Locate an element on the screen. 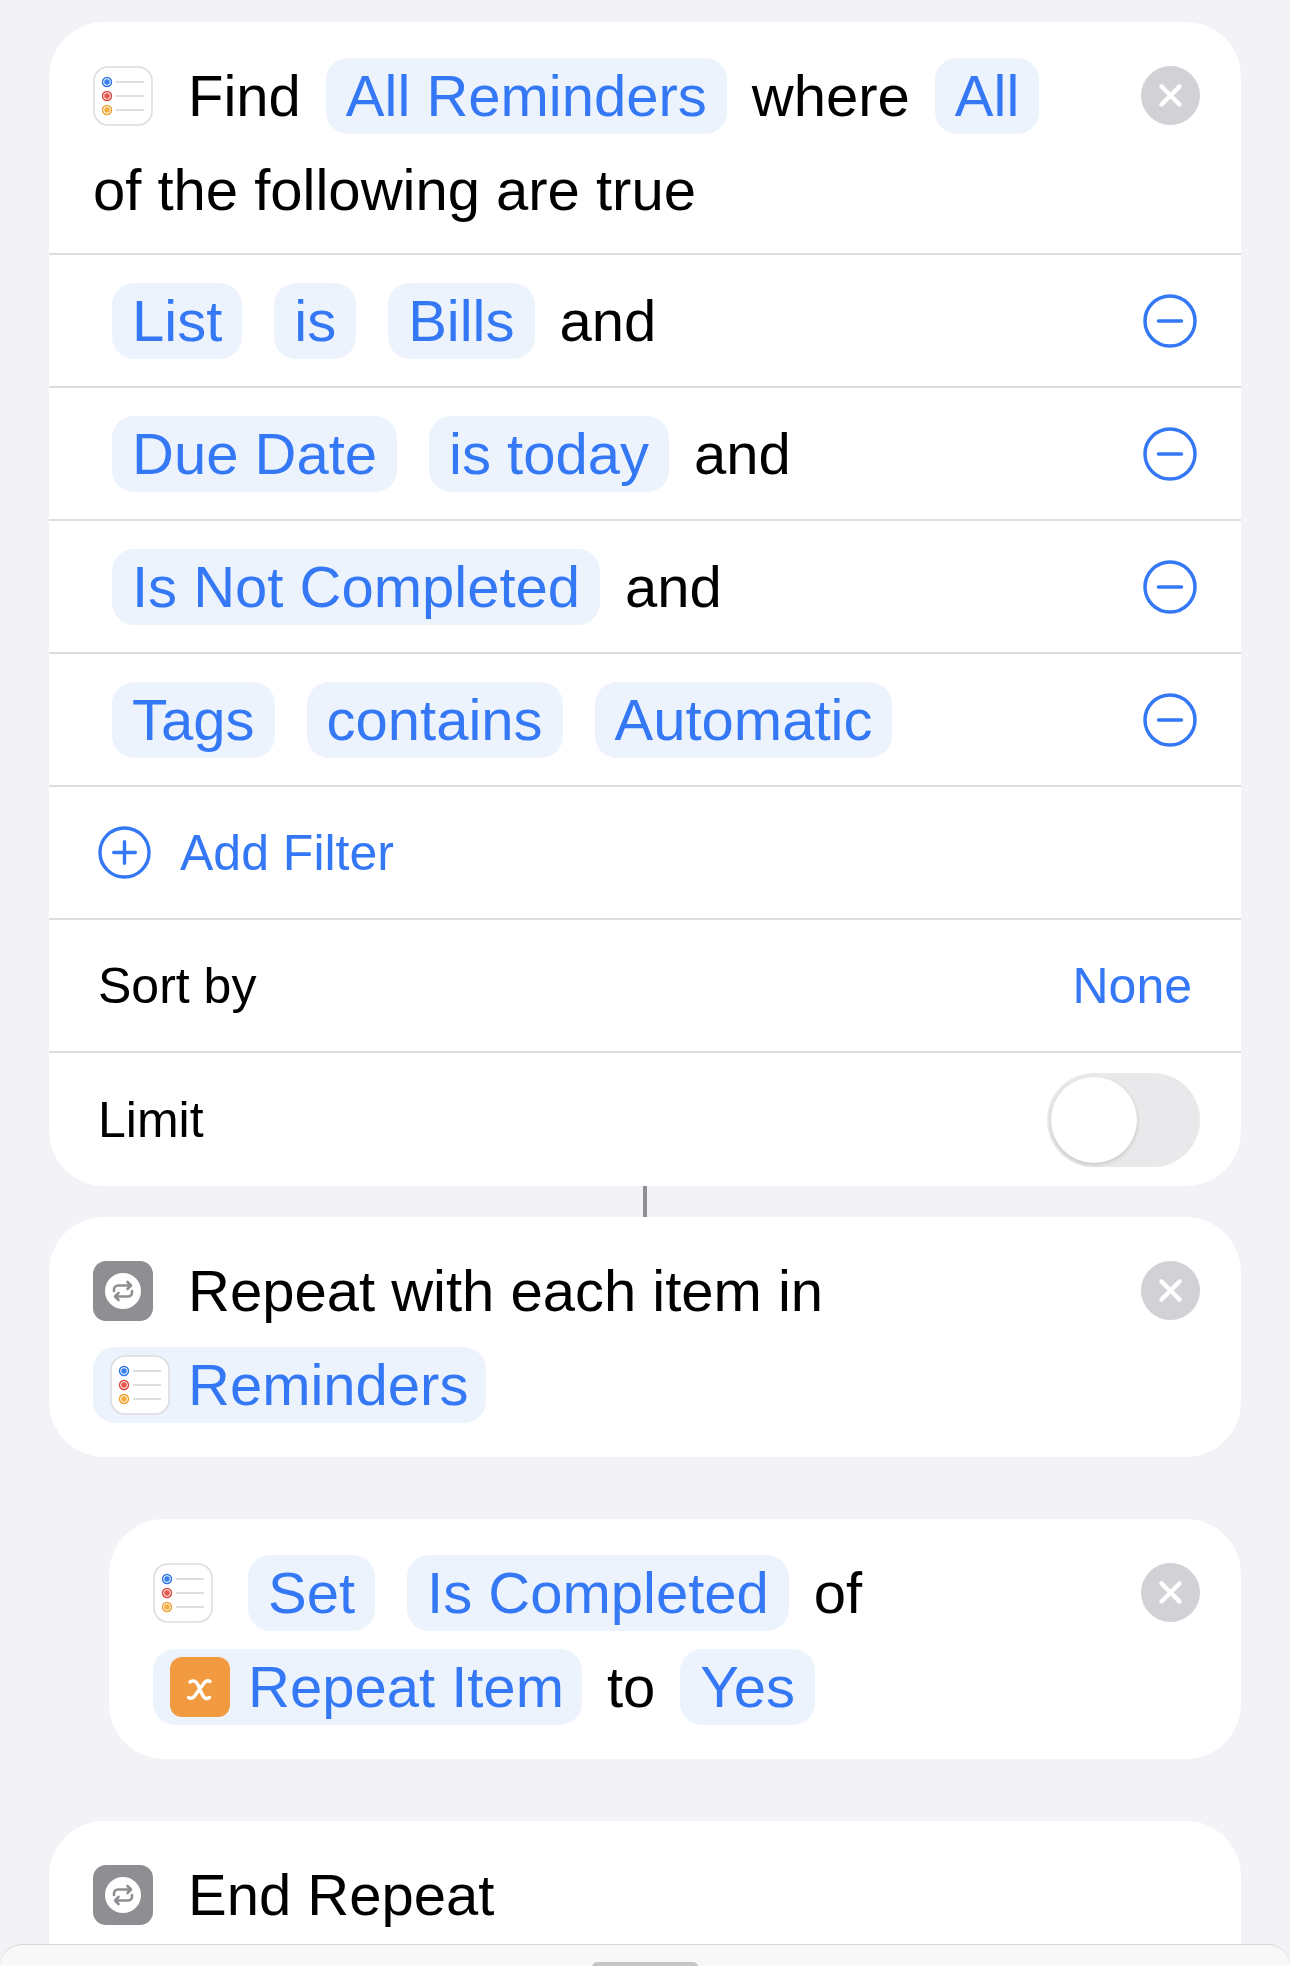  parameter-token: Set is located at coordinates (312, 1593).